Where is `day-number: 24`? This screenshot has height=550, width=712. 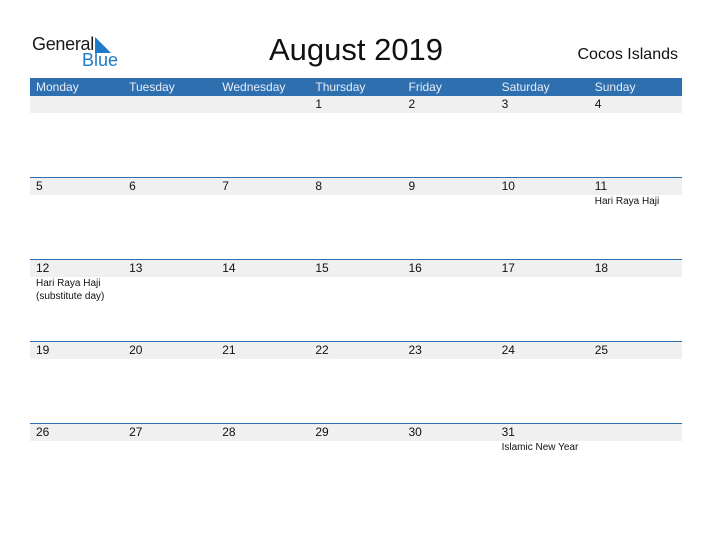
day-number: 24 is located at coordinates (508, 350).